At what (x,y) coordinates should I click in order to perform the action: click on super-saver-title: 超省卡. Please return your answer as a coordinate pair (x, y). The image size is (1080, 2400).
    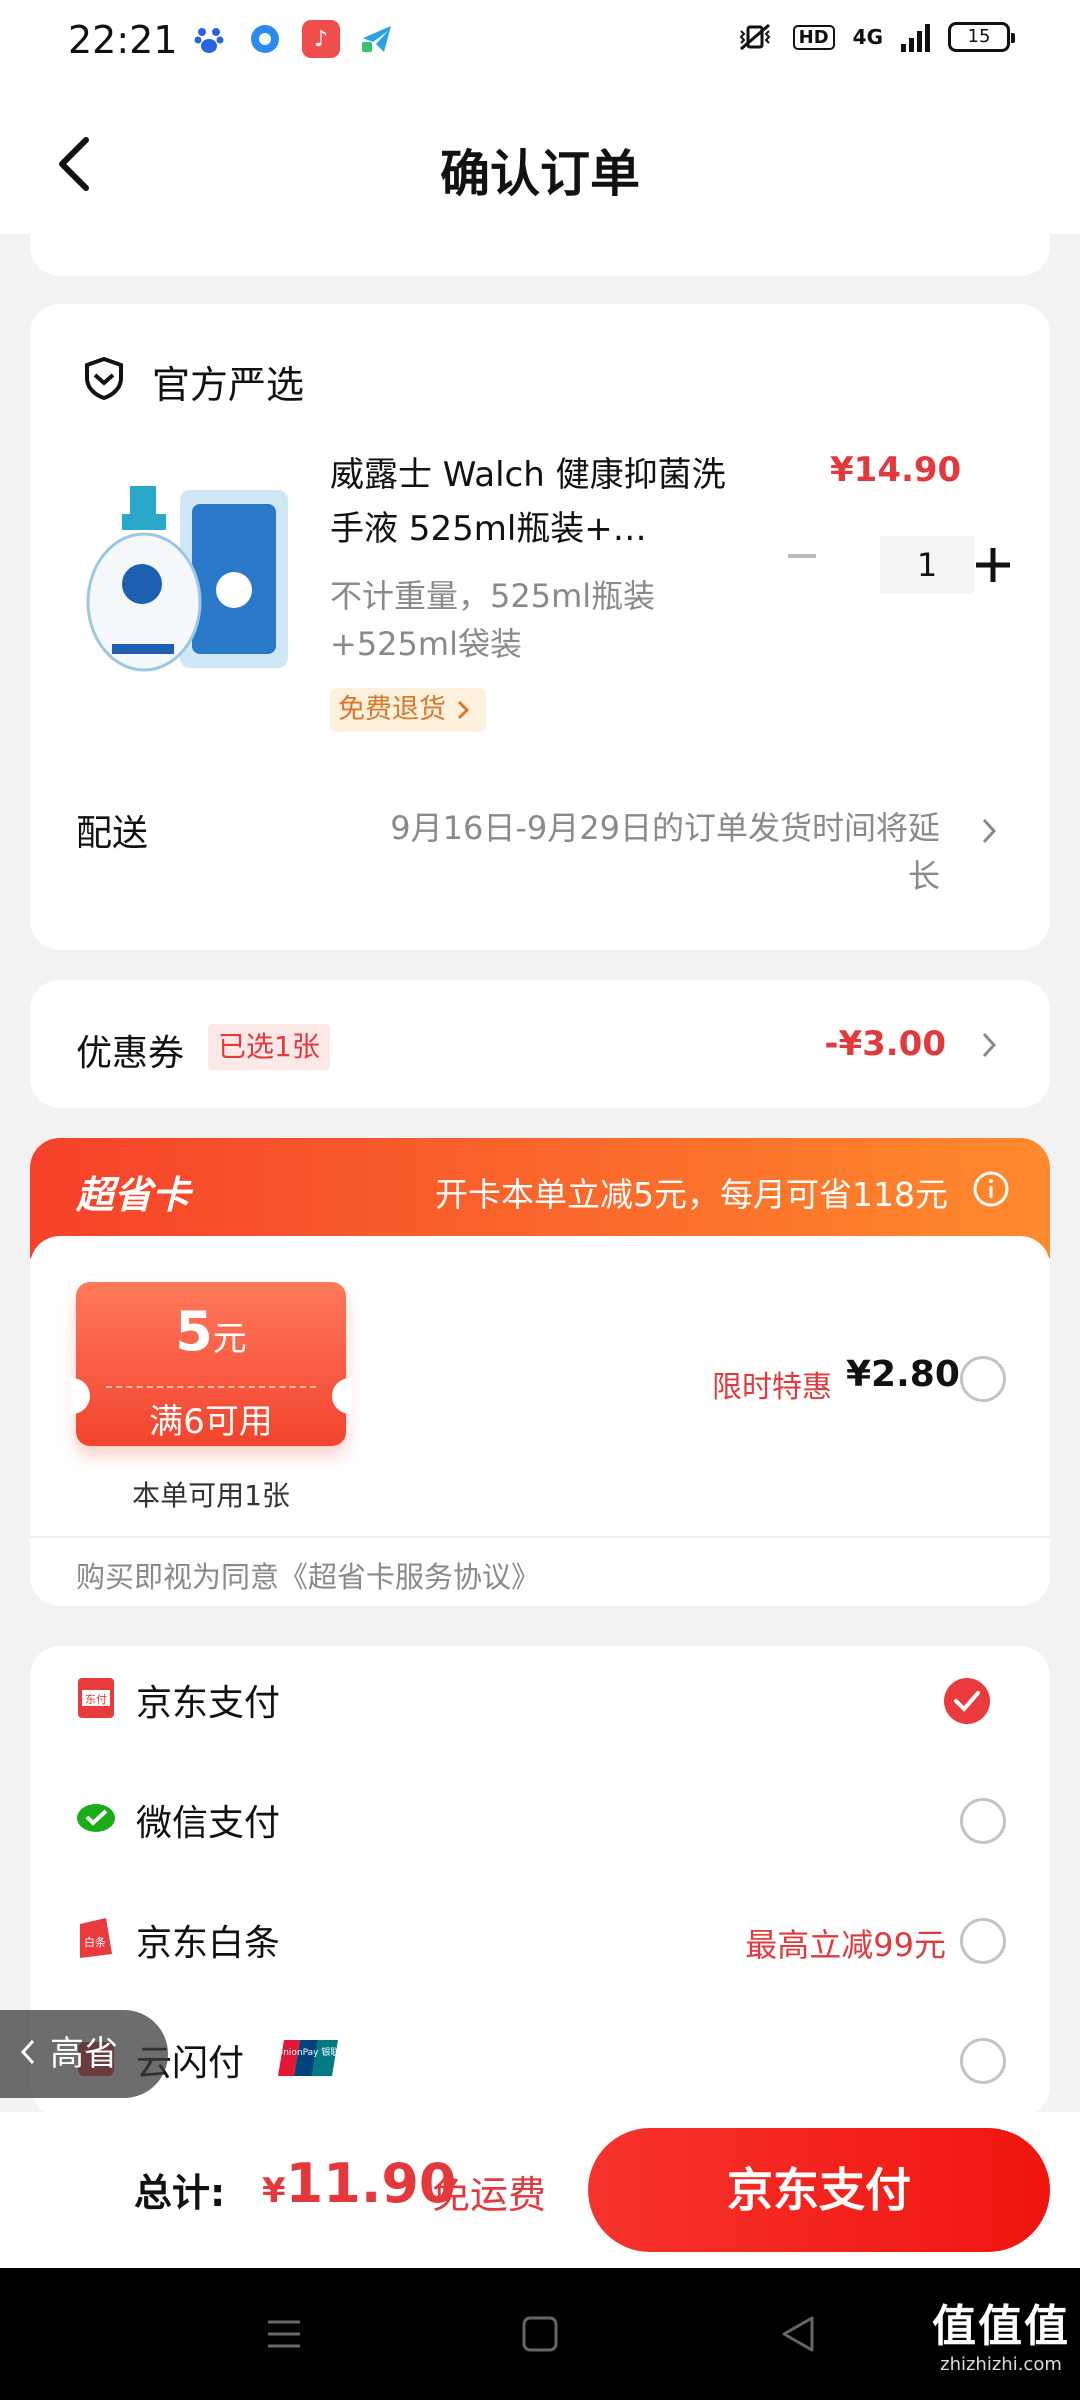
    Looking at the image, I should click on (133, 1195).